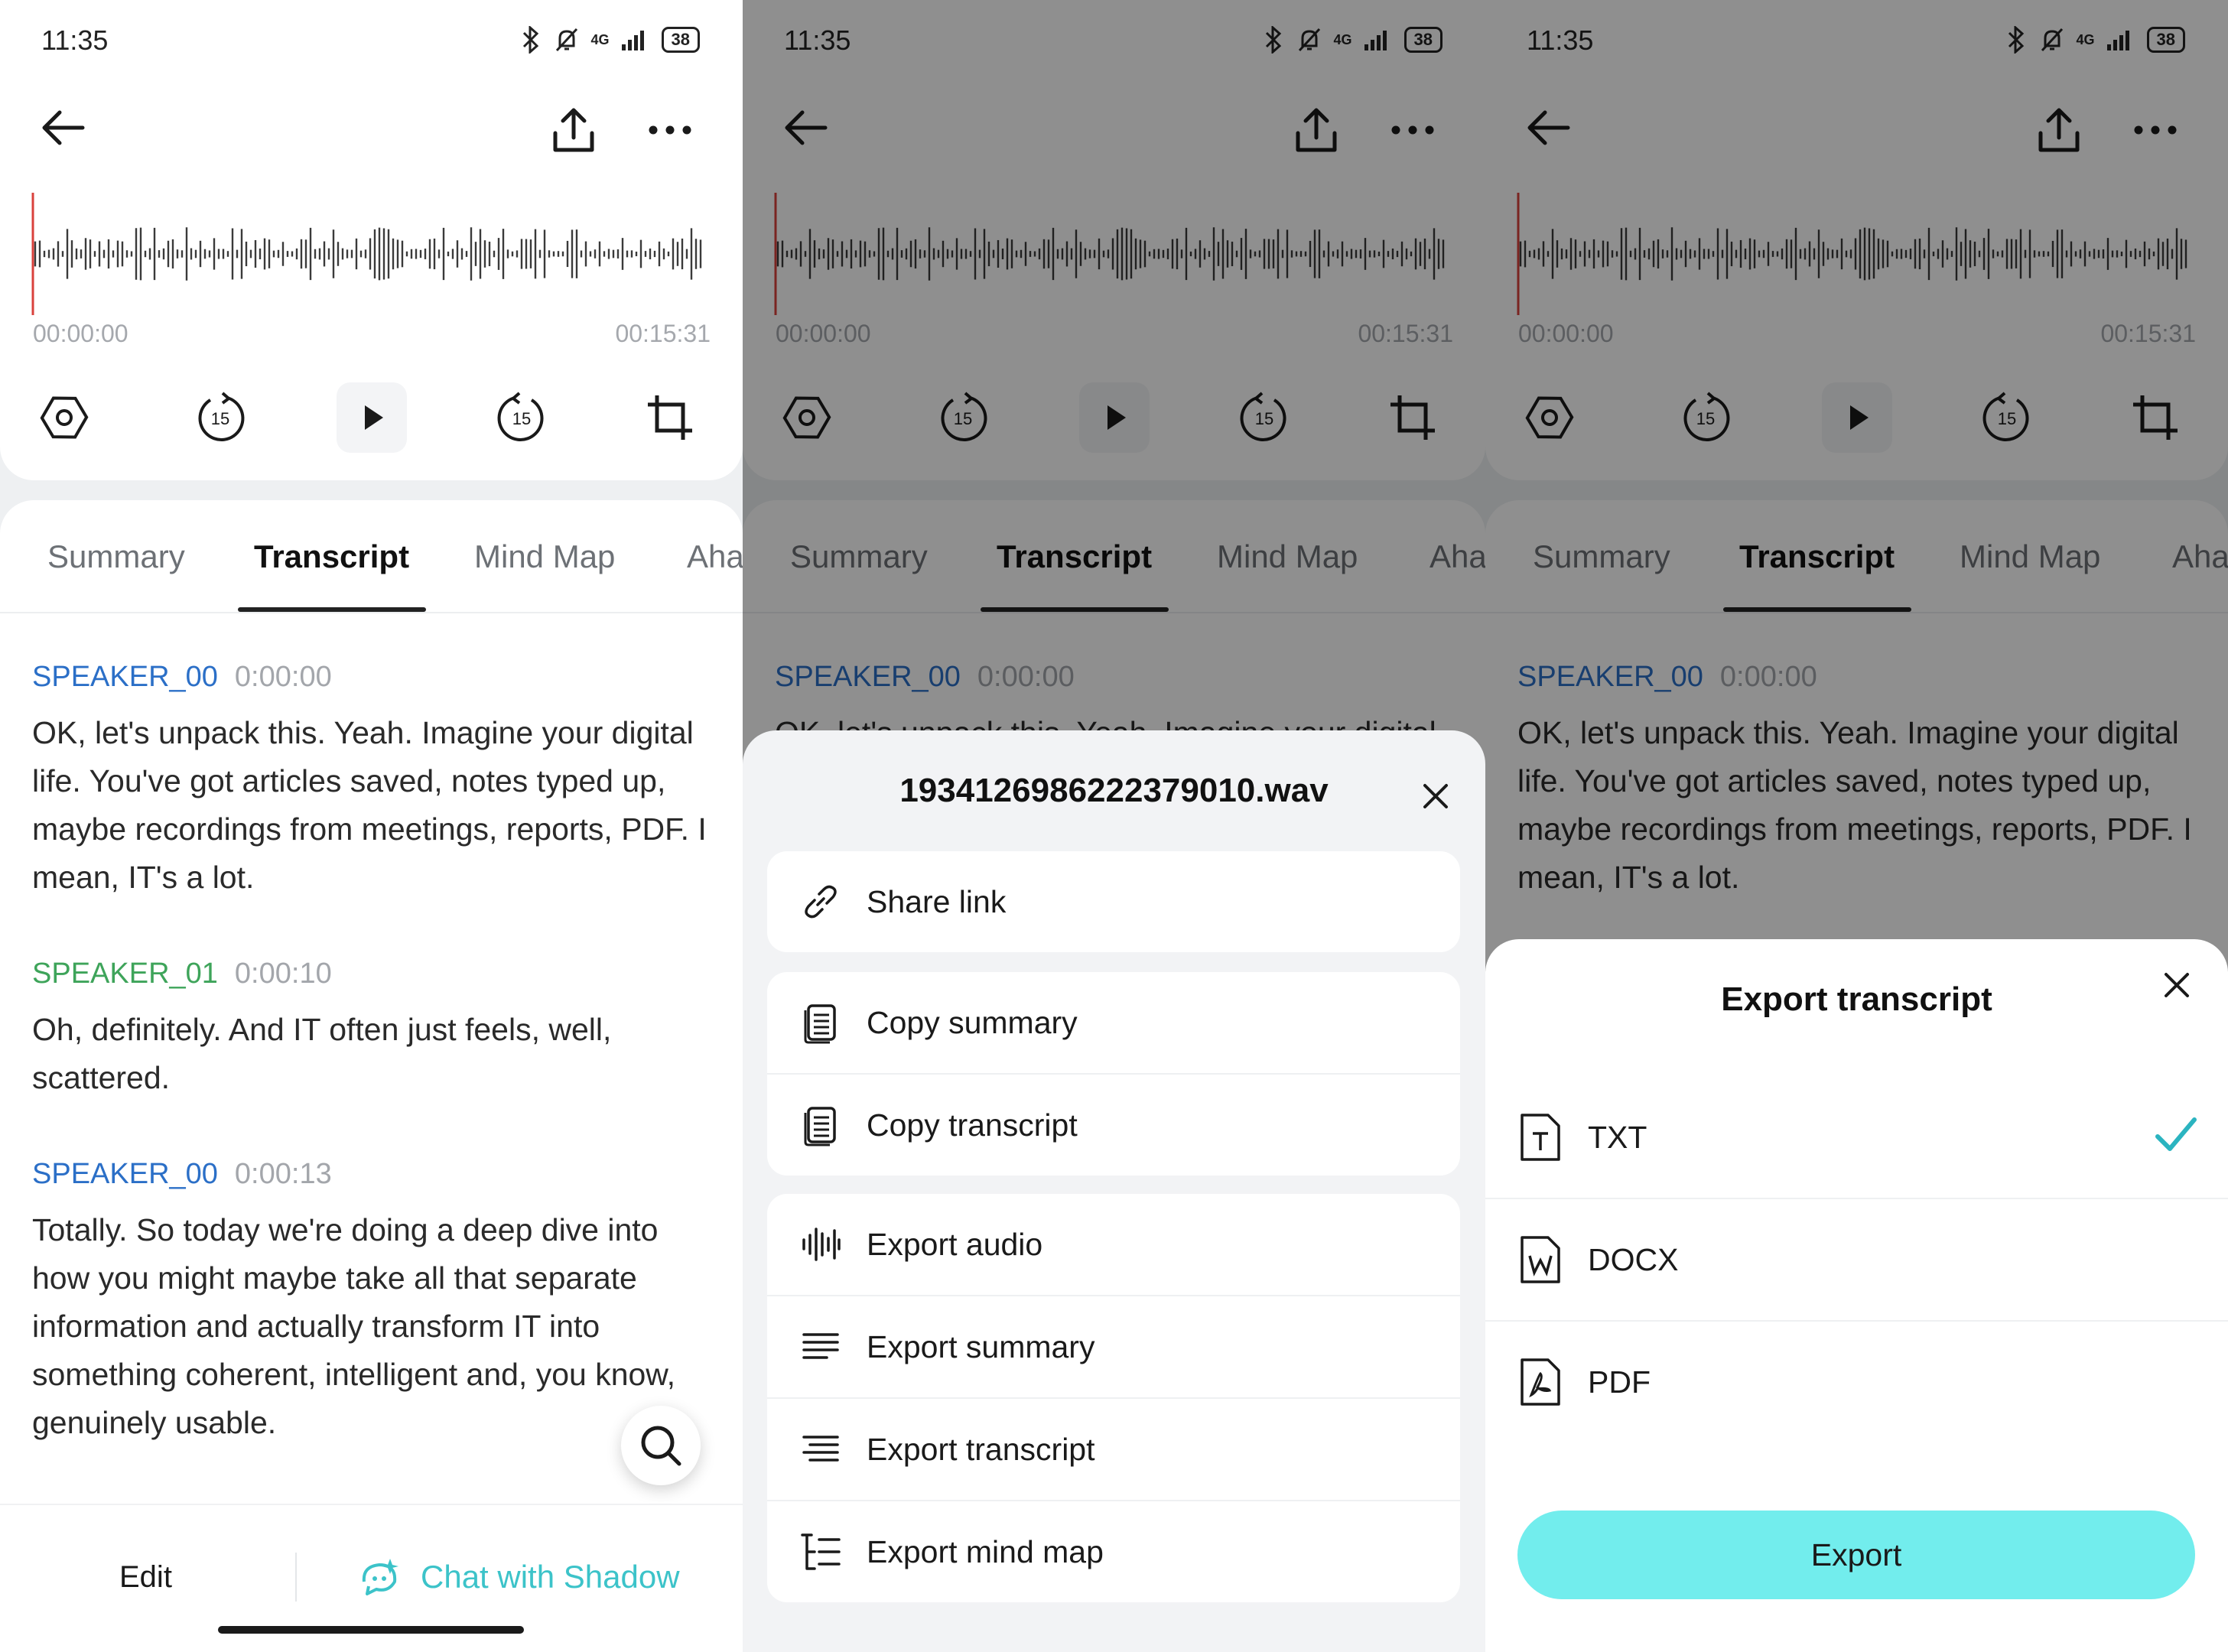 This screenshot has height=1652, width=2228. What do you see at coordinates (680, 40) in the screenshot?
I see `battery-icon: 38` at bounding box center [680, 40].